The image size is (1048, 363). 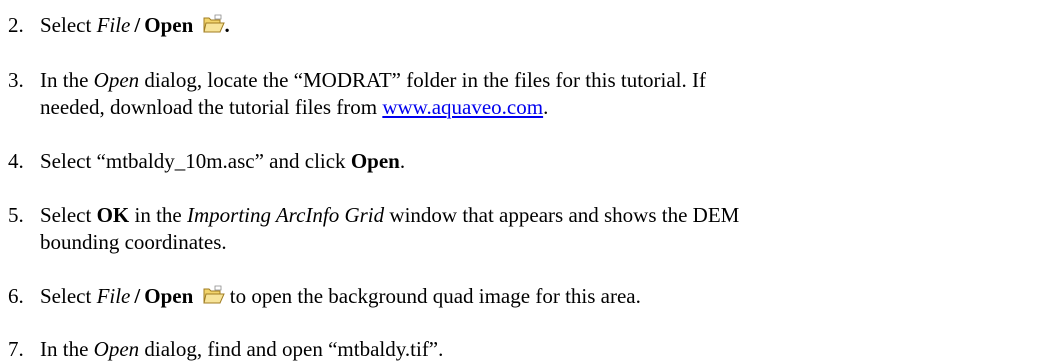 What do you see at coordinates (16, 215) in the screenshot?
I see `step-number: 5.` at bounding box center [16, 215].